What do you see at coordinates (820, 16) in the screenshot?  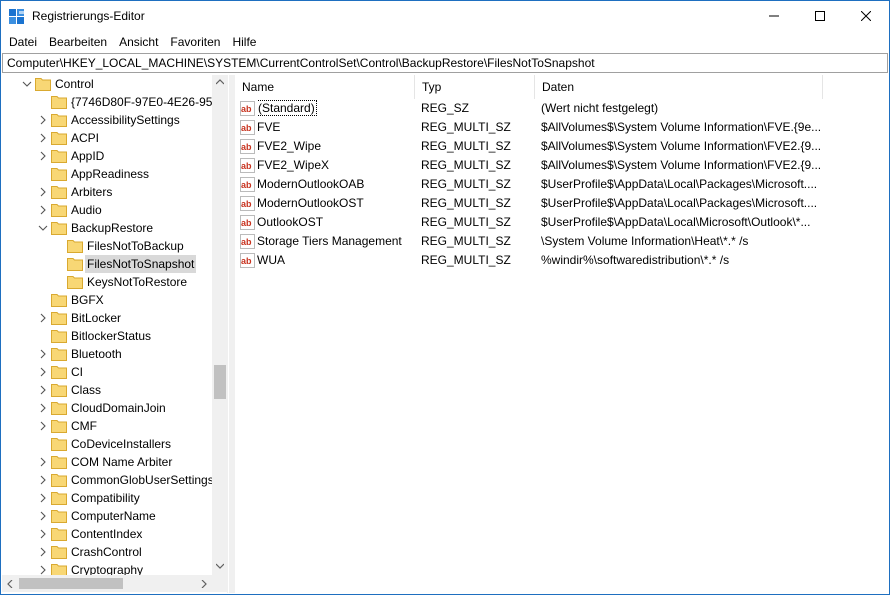 I see `maximize-button` at bounding box center [820, 16].